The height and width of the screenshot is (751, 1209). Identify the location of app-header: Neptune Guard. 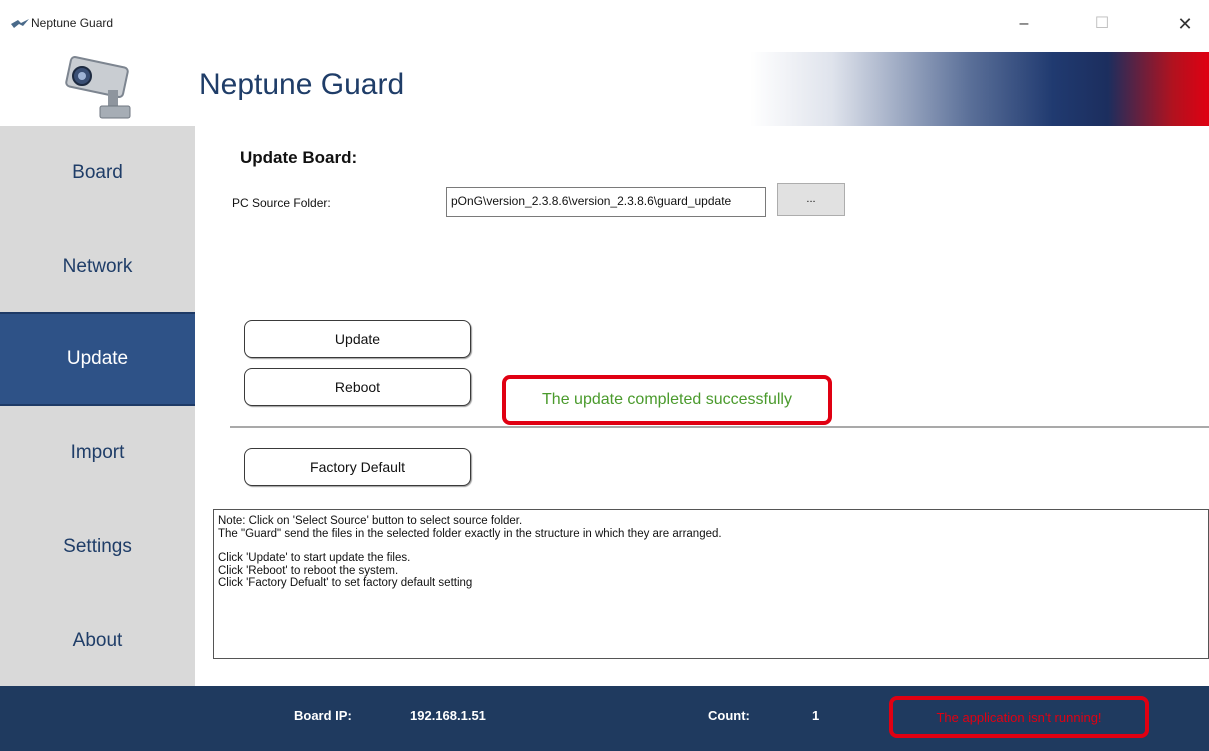
(604, 89).